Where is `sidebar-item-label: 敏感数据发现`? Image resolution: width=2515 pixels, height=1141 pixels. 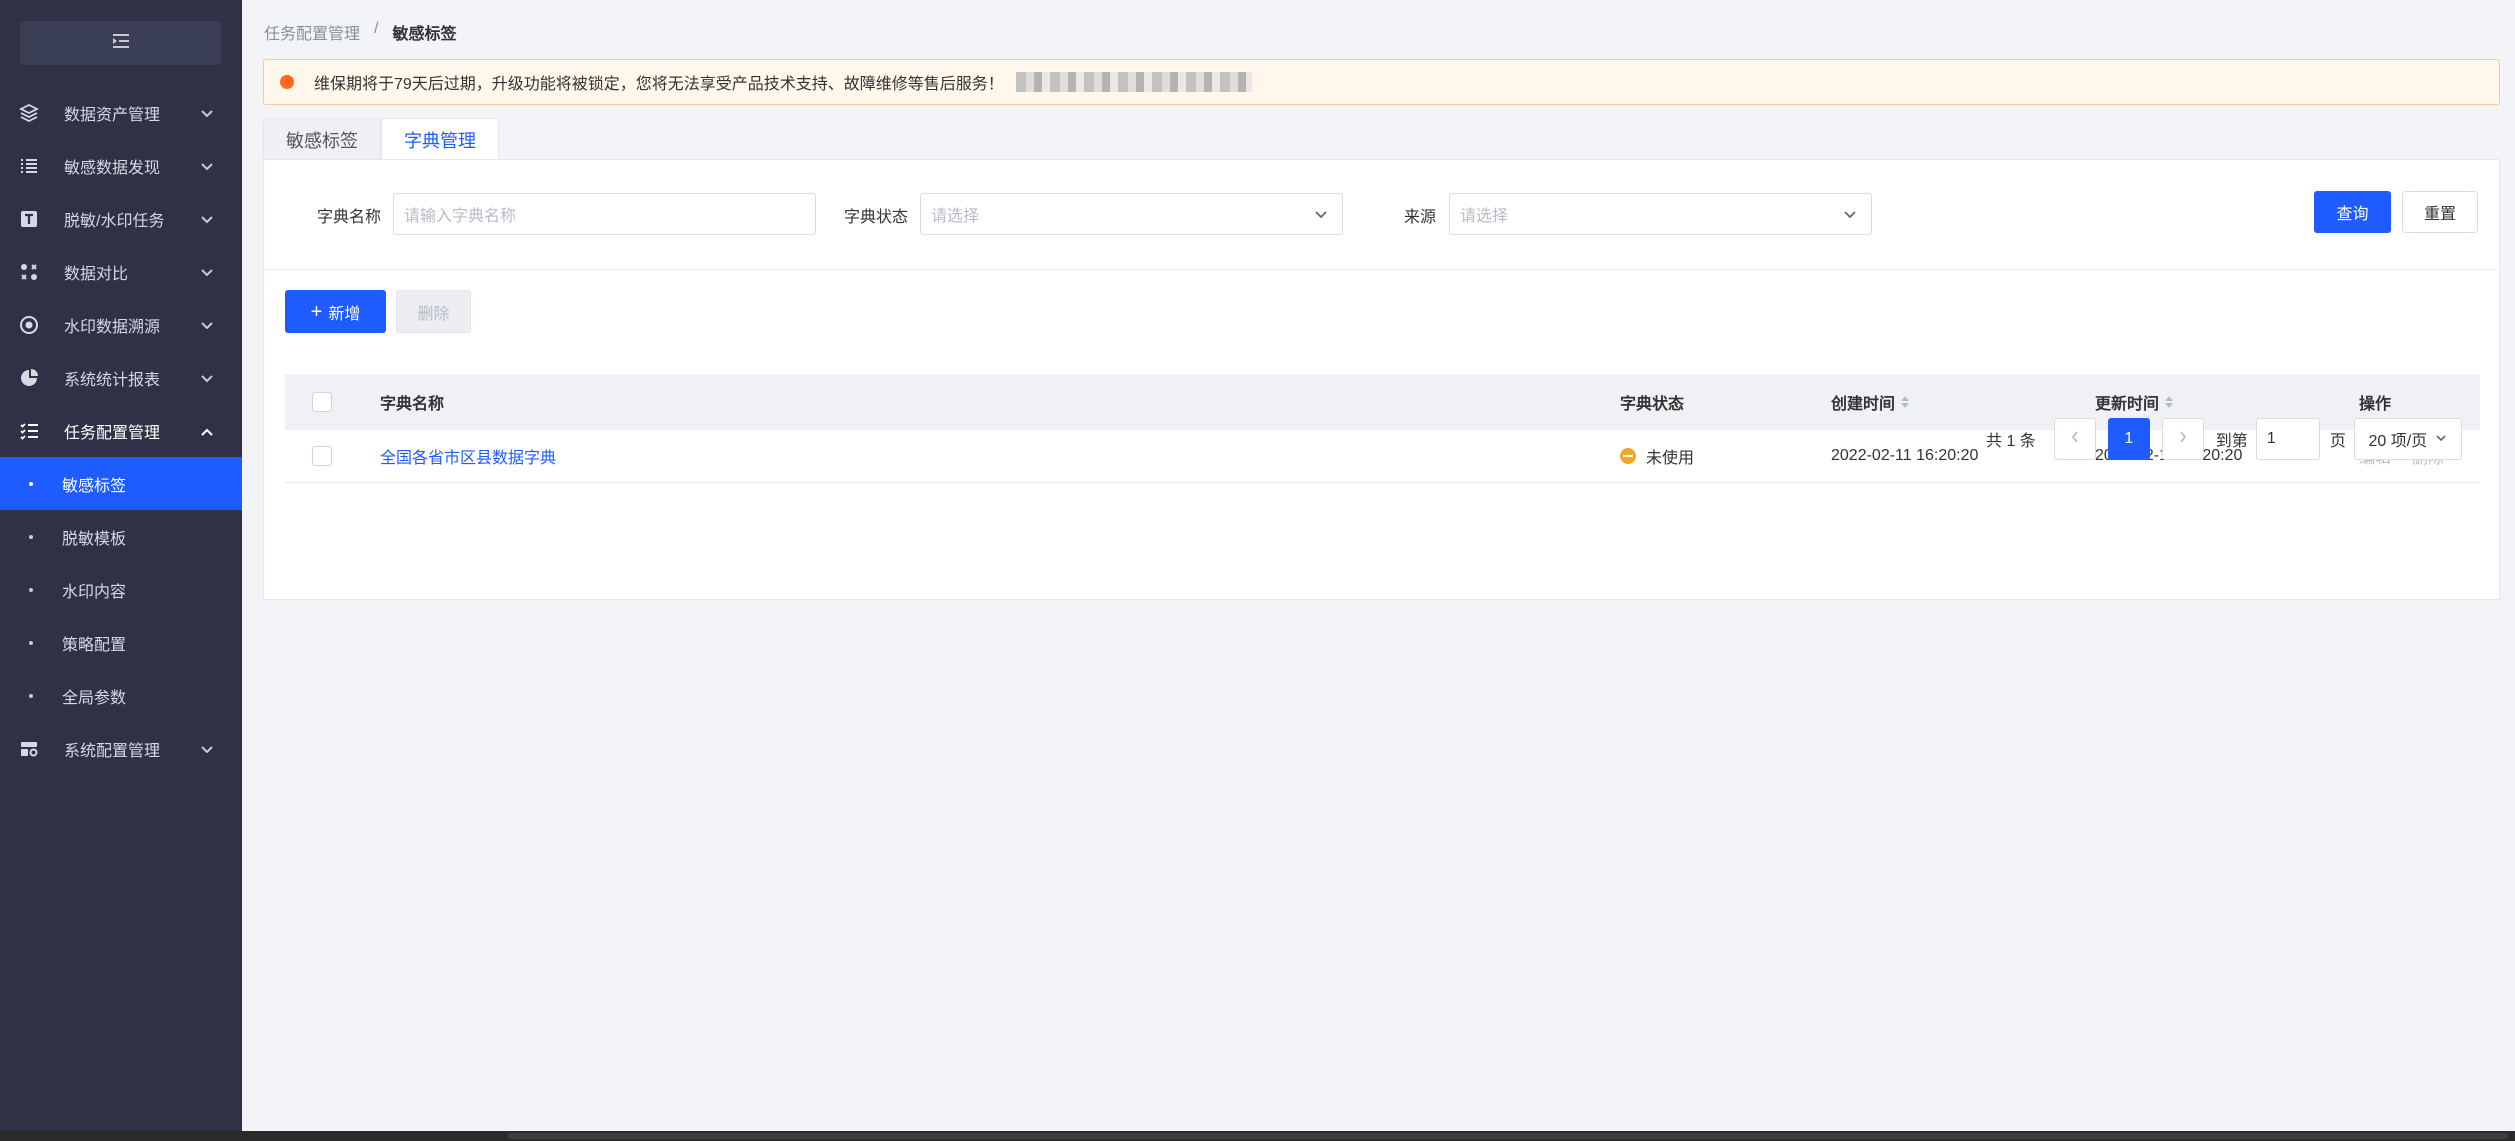
sidebar-item-label: 敏感数据发现 is located at coordinates (112, 168).